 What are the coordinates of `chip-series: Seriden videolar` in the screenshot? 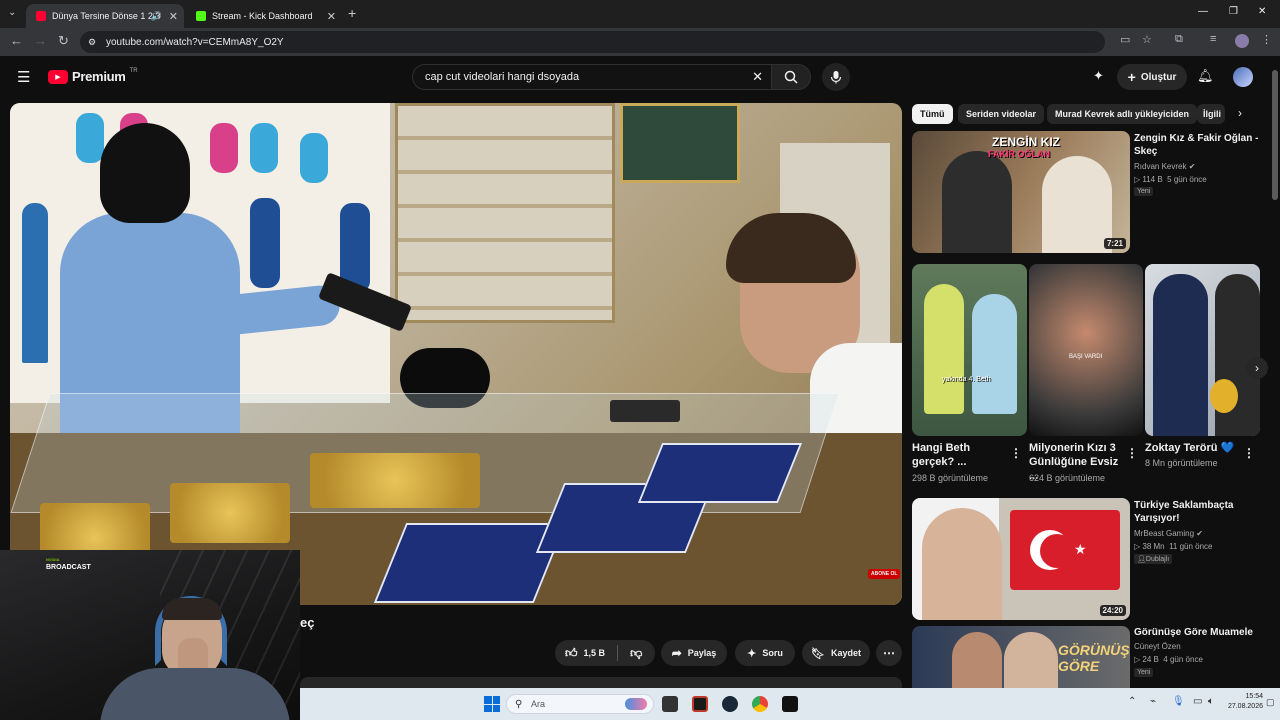 It's located at (1001, 114).